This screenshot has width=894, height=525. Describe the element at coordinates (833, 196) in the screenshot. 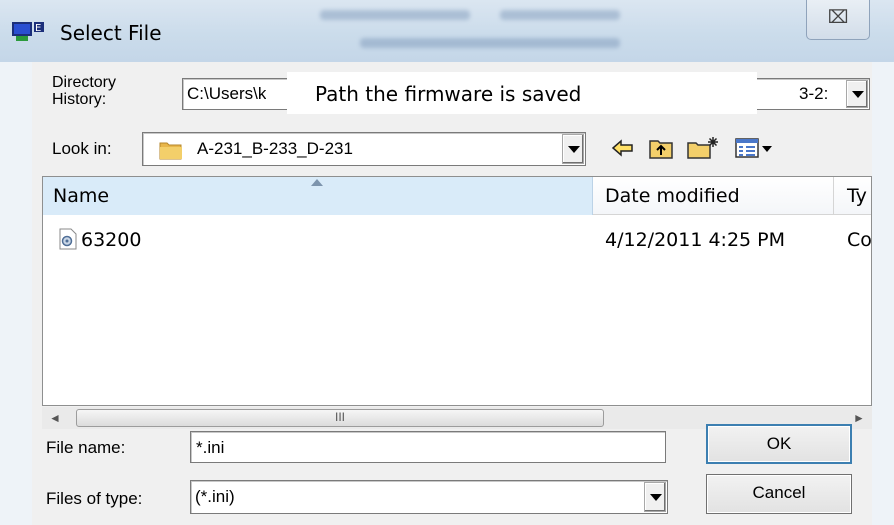

I see `column-separator` at that location.